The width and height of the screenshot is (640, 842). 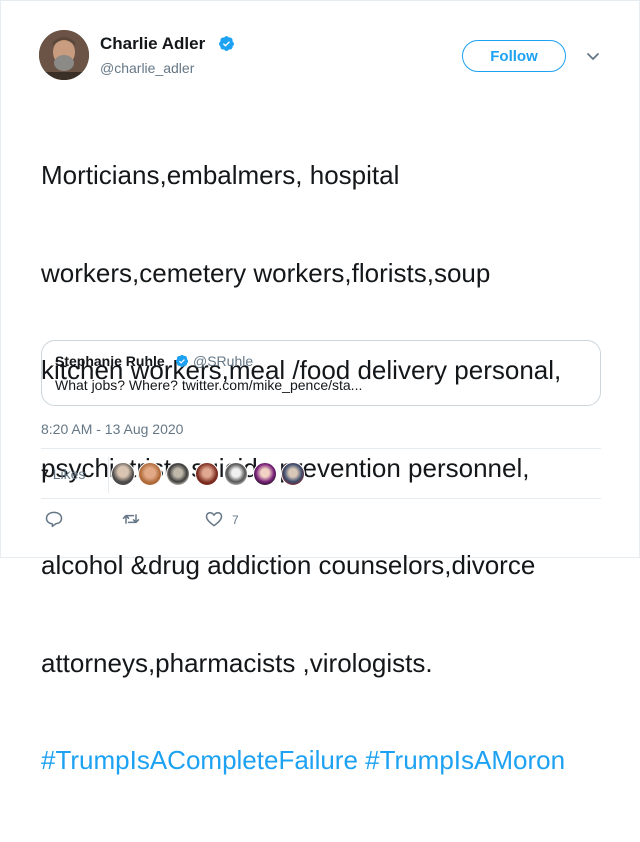 I want to click on tweet-timestamp: 8:20 AM - 13 Aug 2020, so click(x=112, y=429).